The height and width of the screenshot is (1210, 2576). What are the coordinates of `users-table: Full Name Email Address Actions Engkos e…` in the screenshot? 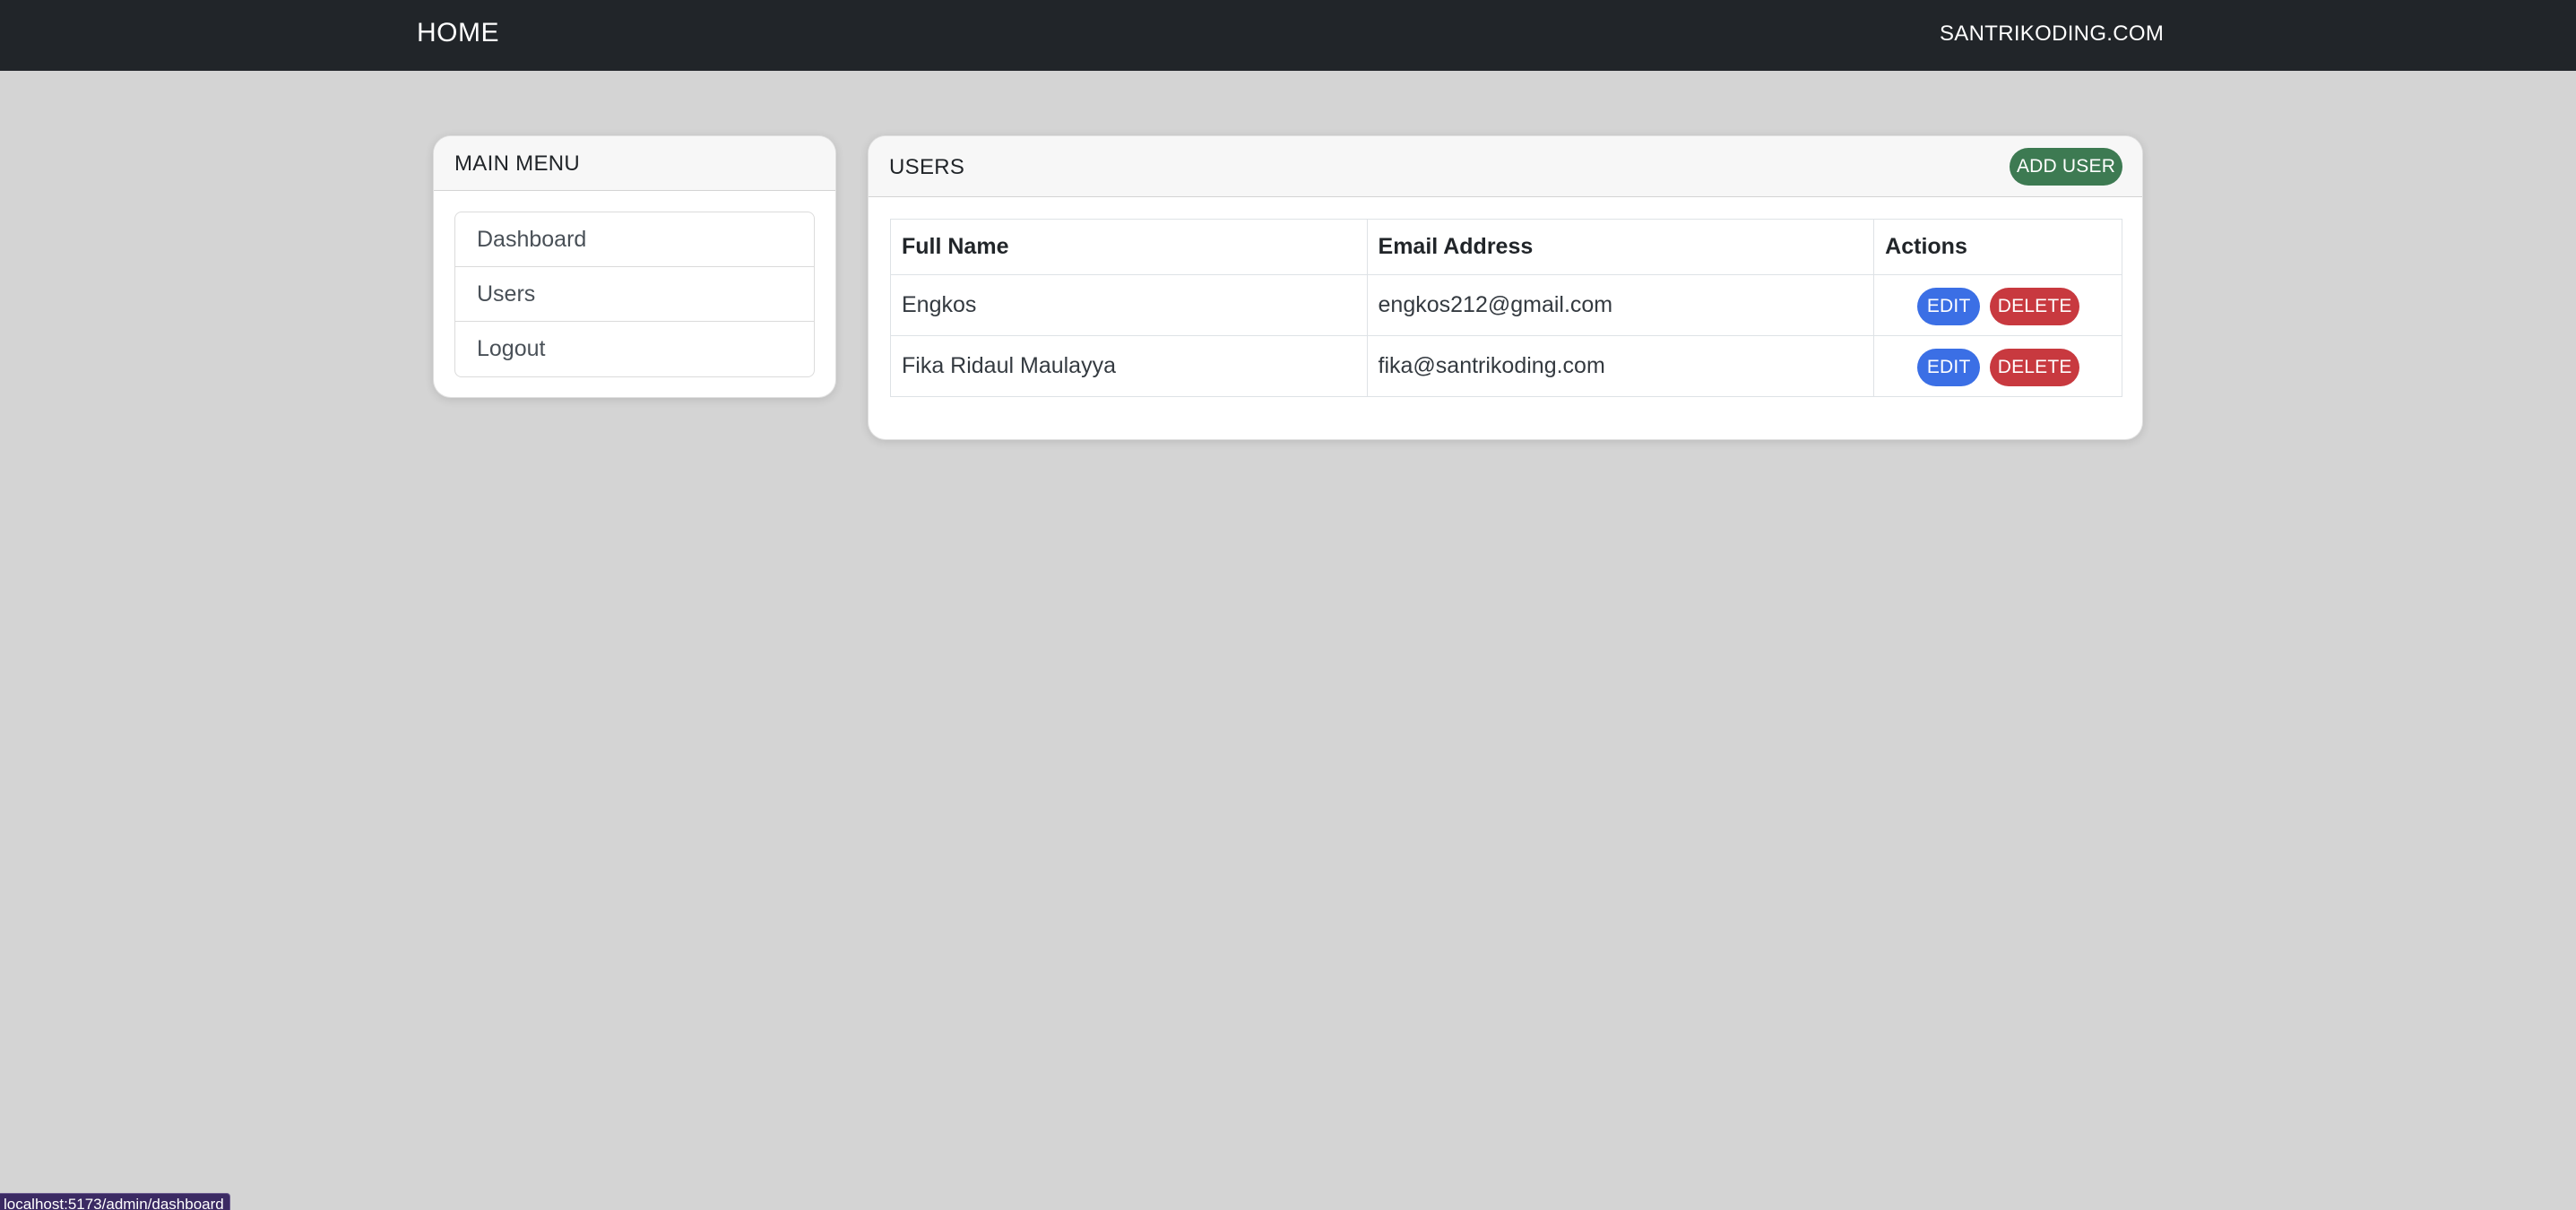 It's located at (1506, 308).